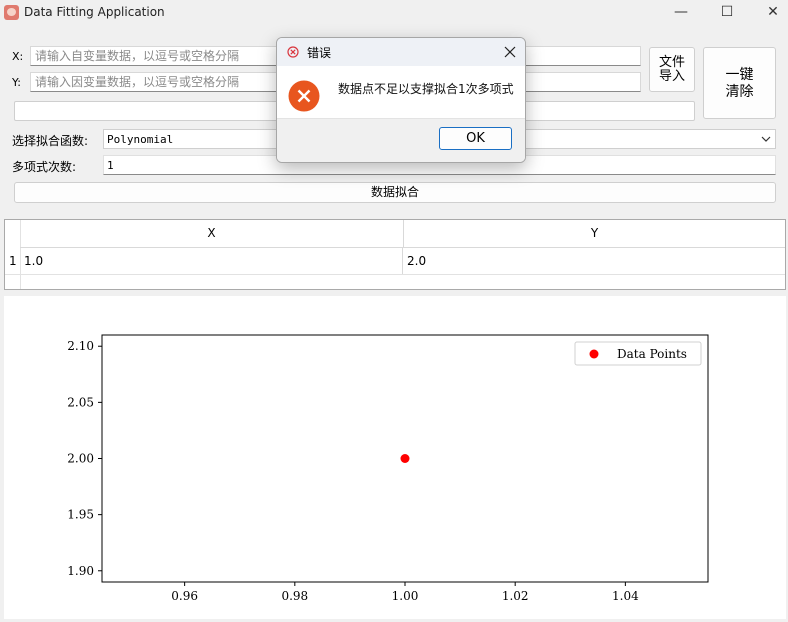 The image size is (788, 622). I want to click on y-tick-label: 1.90, so click(80, 571).